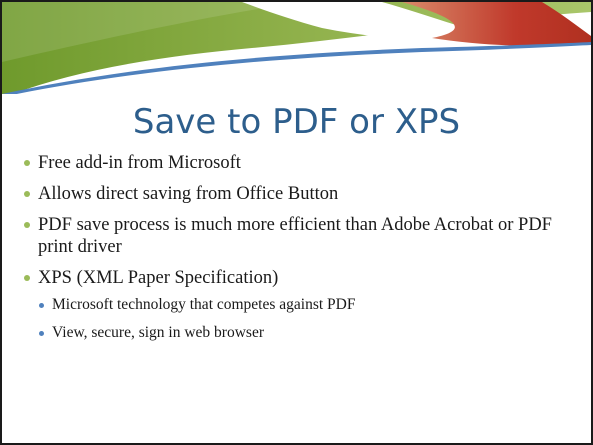  Describe the element at coordinates (299, 163) in the screenshot. I see `bullet-item: Free add-in from Microsoft` at that location.